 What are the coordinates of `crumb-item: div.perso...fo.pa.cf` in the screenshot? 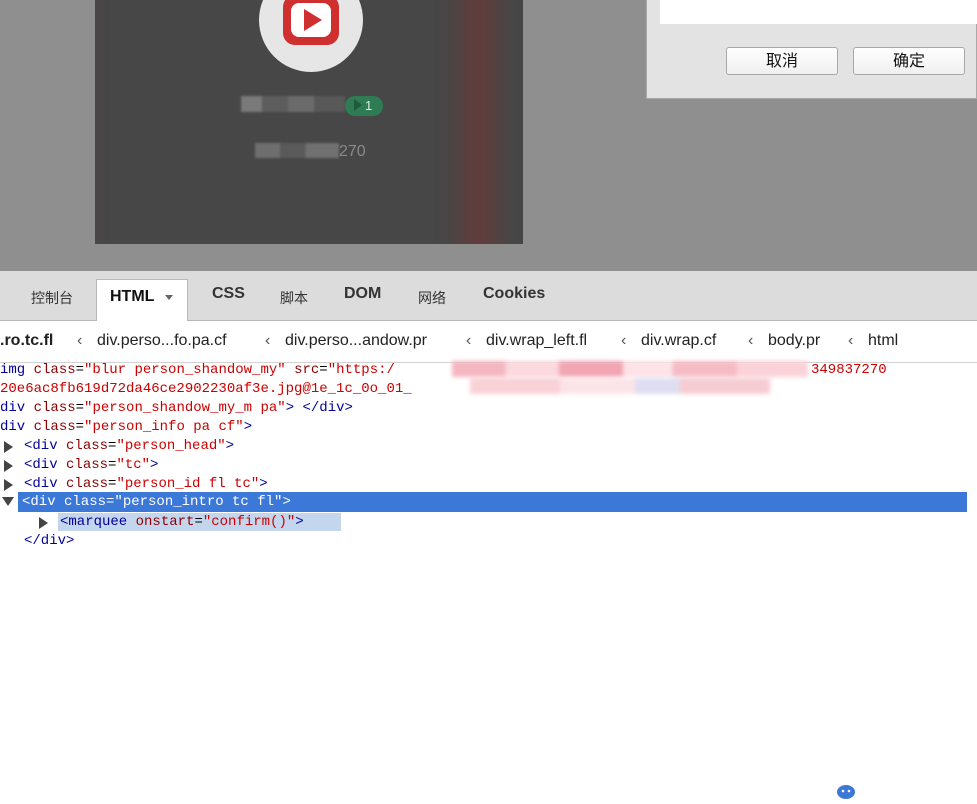 It's located at (162, 341).